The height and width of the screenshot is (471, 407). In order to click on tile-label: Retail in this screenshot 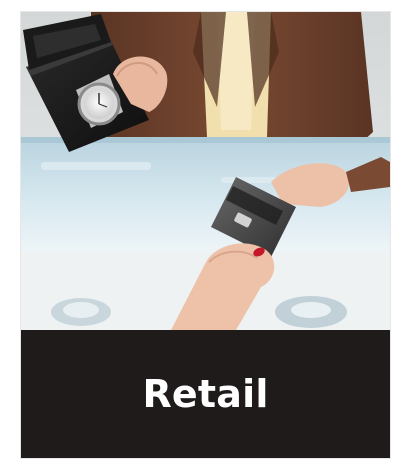, I will do `click(205, 394)`.